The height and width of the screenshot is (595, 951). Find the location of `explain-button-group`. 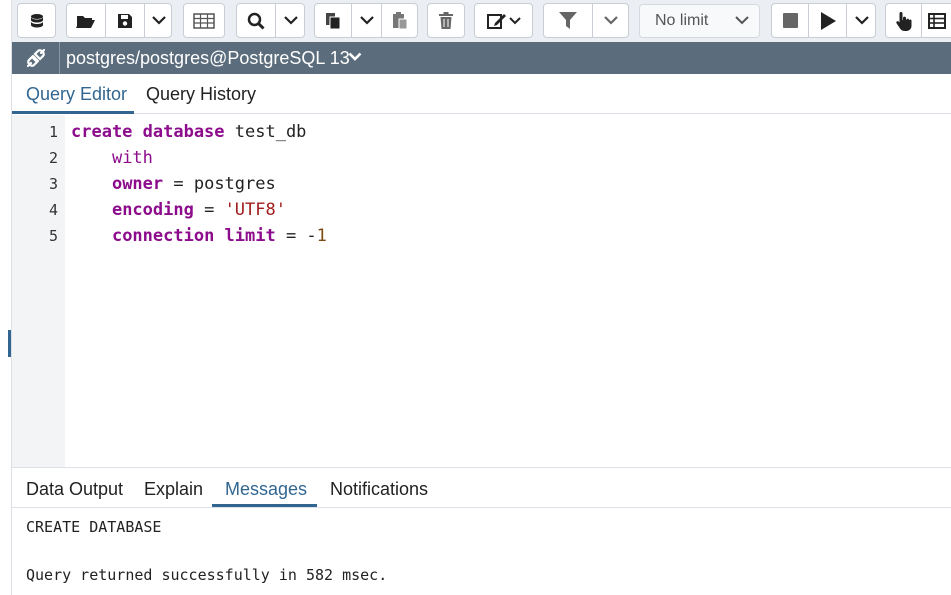

explain-button-group is located at coordinates (918, 20).